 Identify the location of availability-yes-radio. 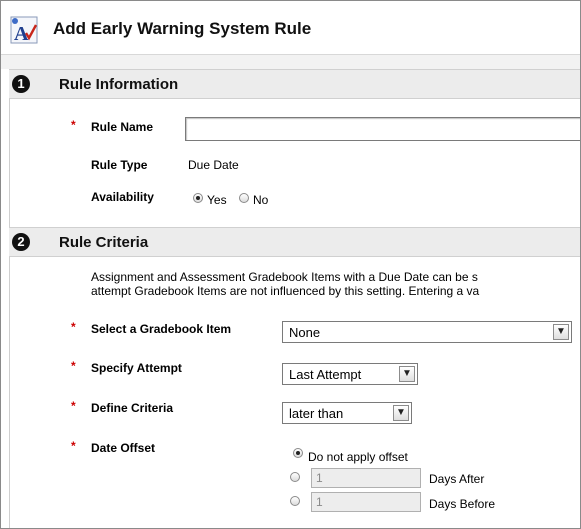
(198, 198).